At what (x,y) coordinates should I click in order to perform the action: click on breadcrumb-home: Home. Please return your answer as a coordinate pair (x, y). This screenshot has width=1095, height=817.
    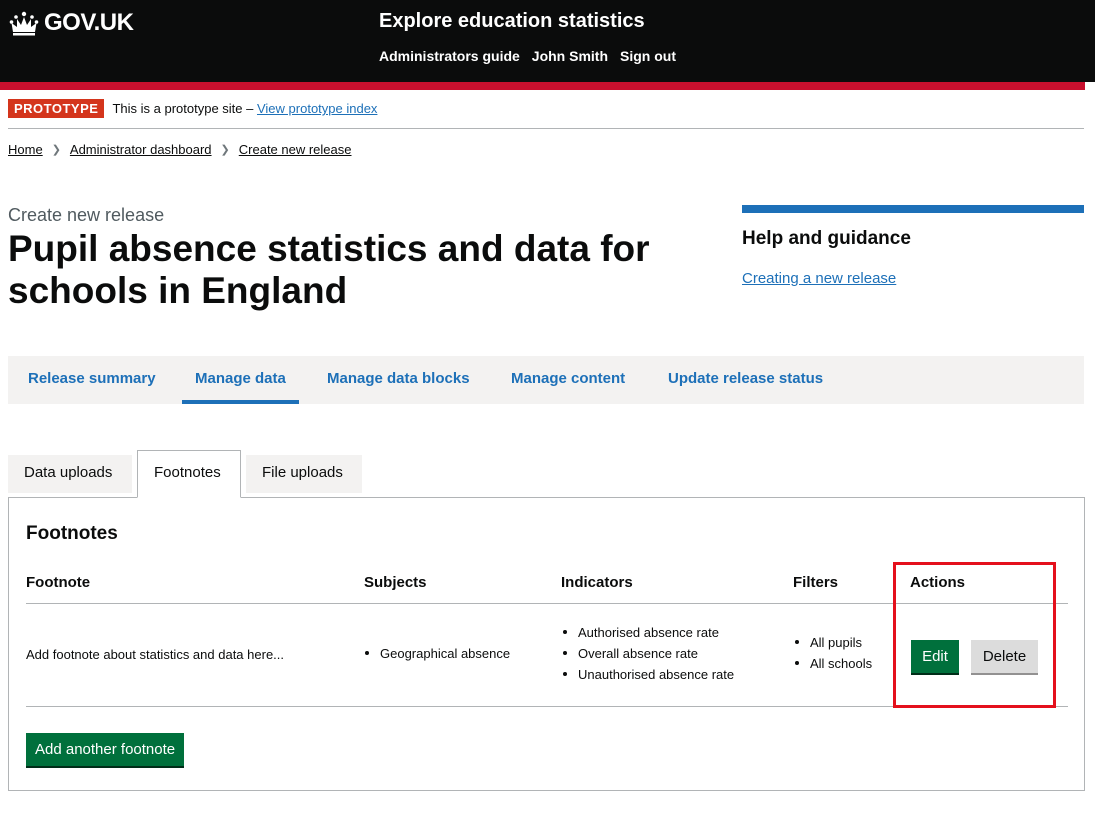
    Looking at the image, I should click on (25, 149).